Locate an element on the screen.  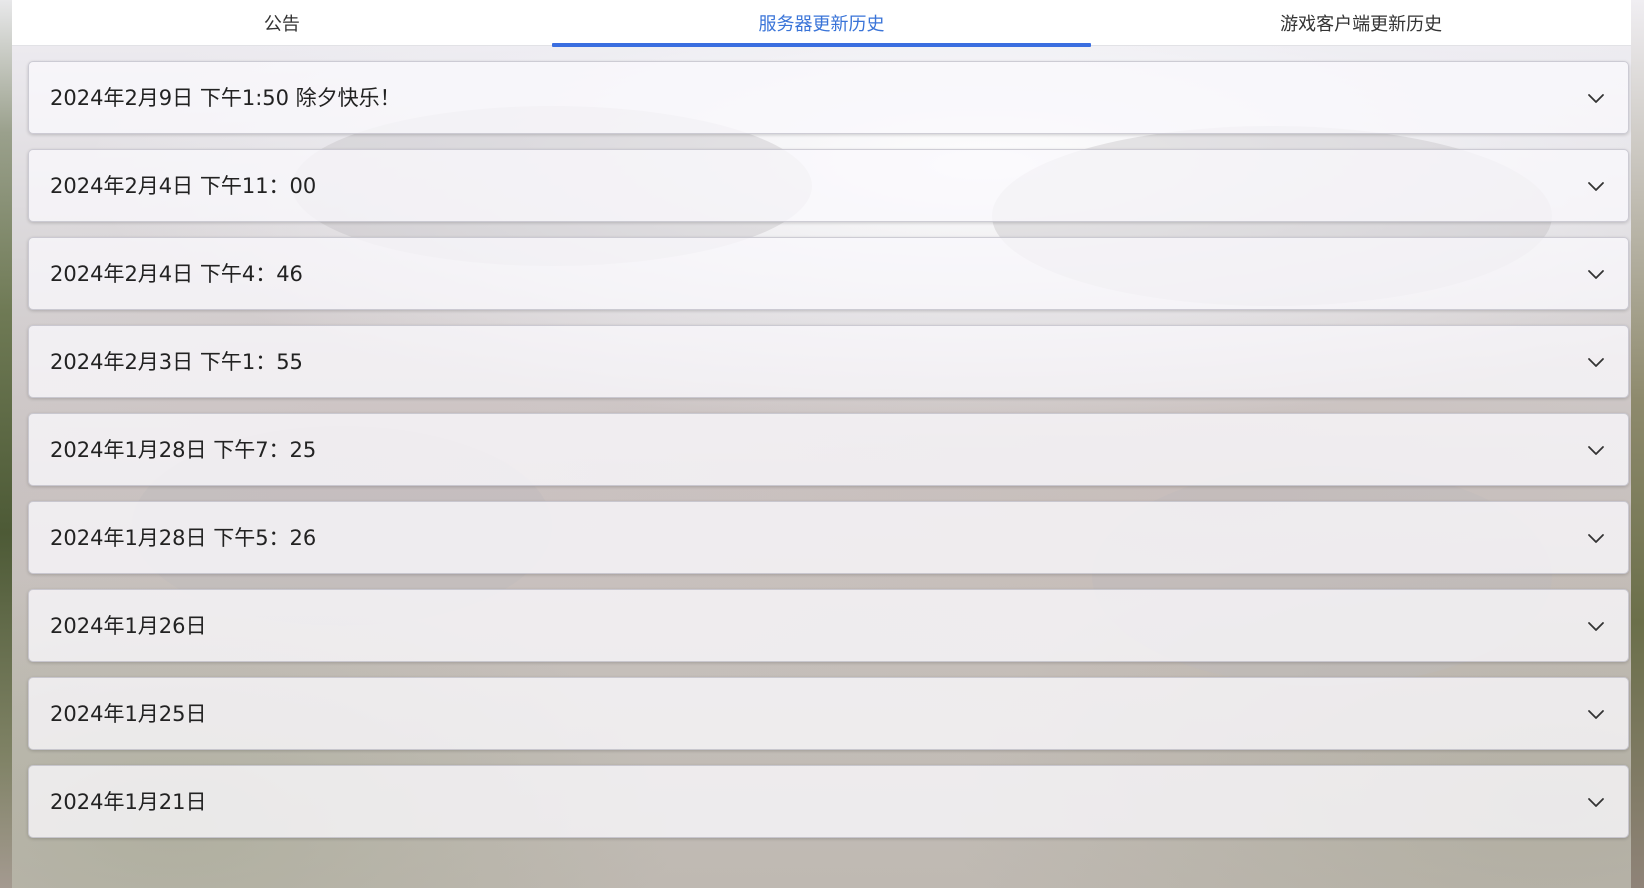
active-tab-indicator is located at coordinates (821, 45).